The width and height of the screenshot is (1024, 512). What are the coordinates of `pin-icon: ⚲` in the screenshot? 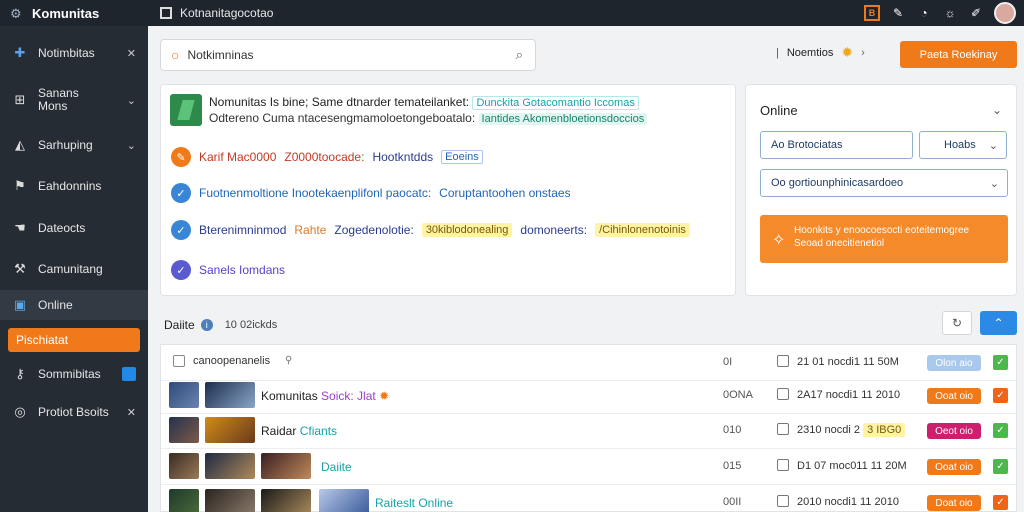 It's located at (288, 360).